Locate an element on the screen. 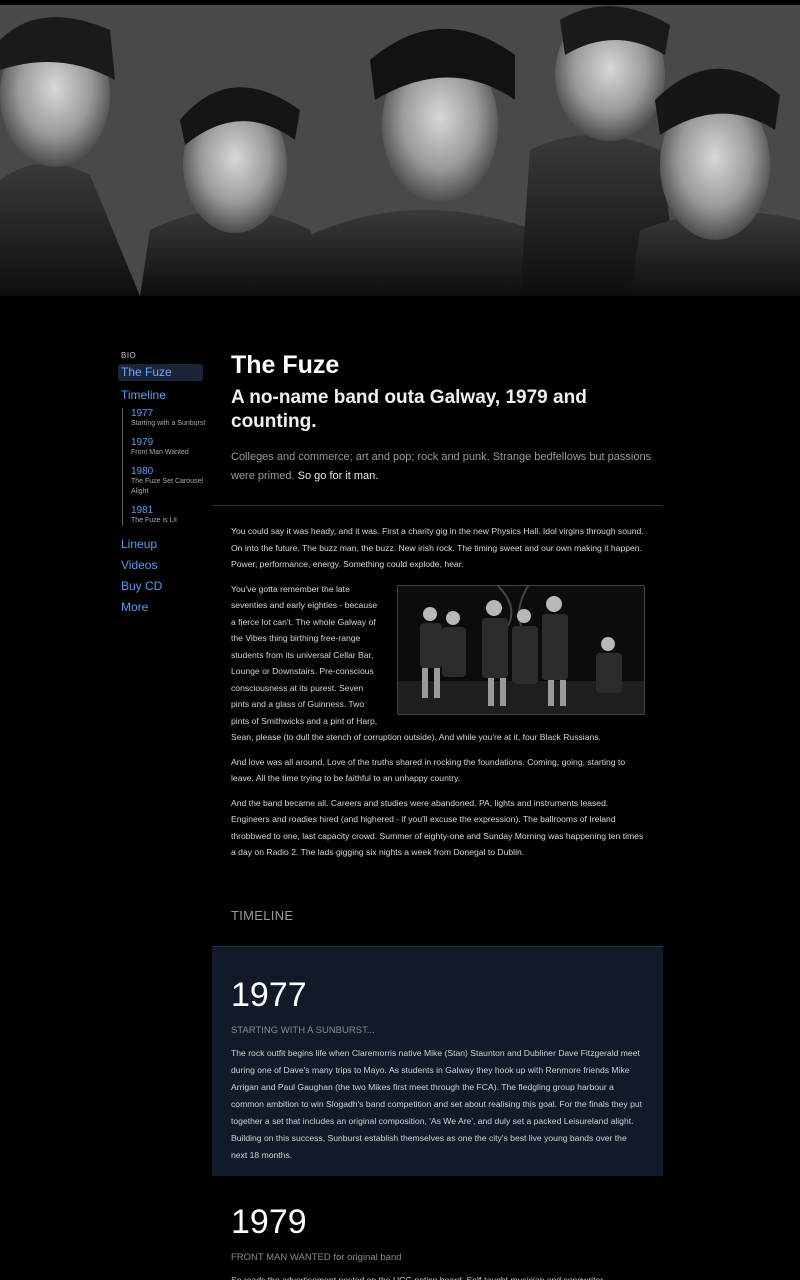  band-group-photo is located at coordinates (521, 649).